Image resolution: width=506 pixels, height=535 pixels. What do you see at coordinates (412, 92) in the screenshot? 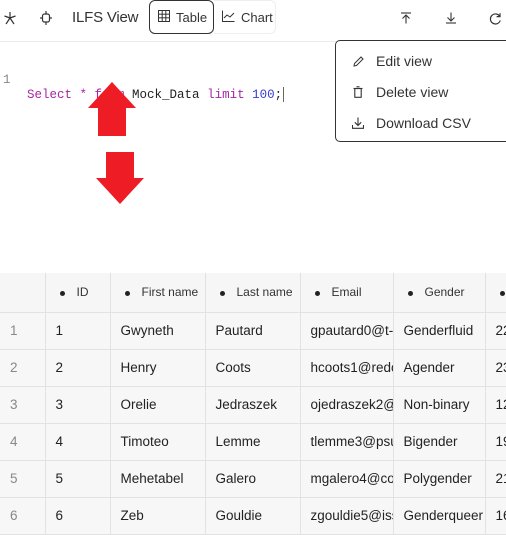
I see `menu-item-label: Delete view` at bounding box center [412, 92].